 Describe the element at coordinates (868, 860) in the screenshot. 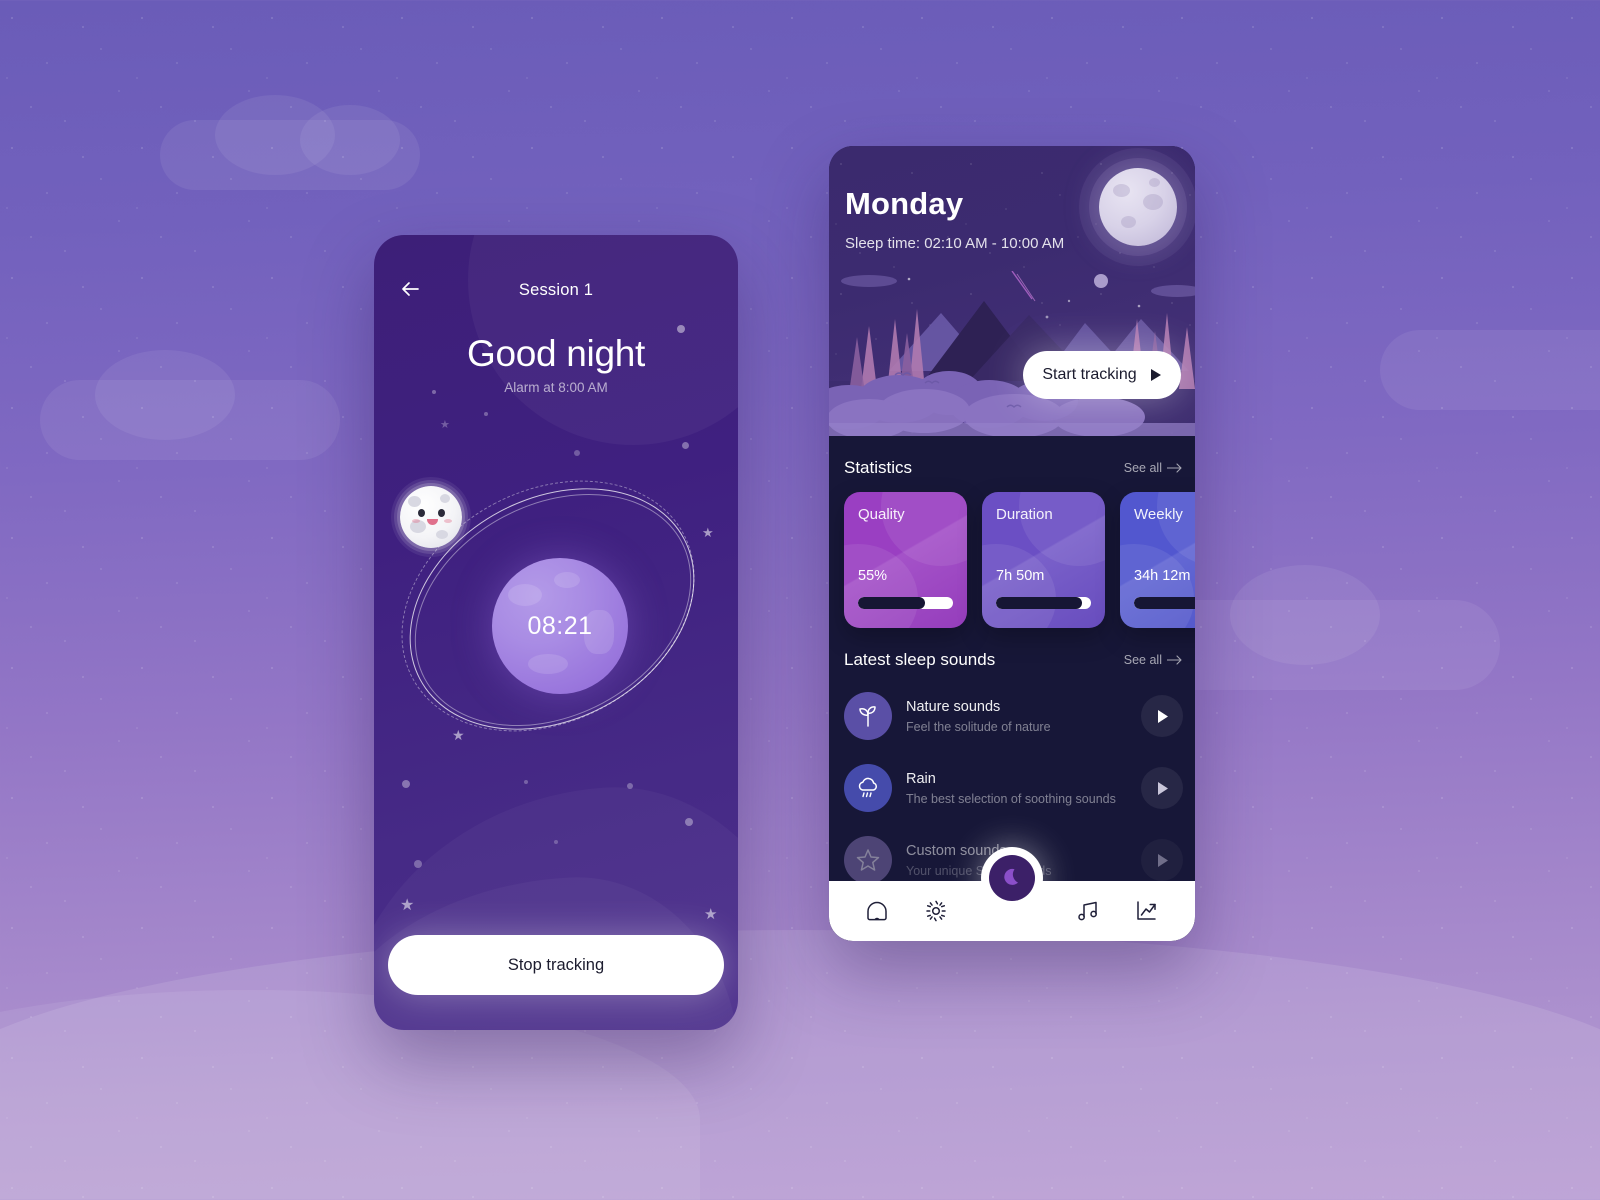

I see `star-icon` at that location.